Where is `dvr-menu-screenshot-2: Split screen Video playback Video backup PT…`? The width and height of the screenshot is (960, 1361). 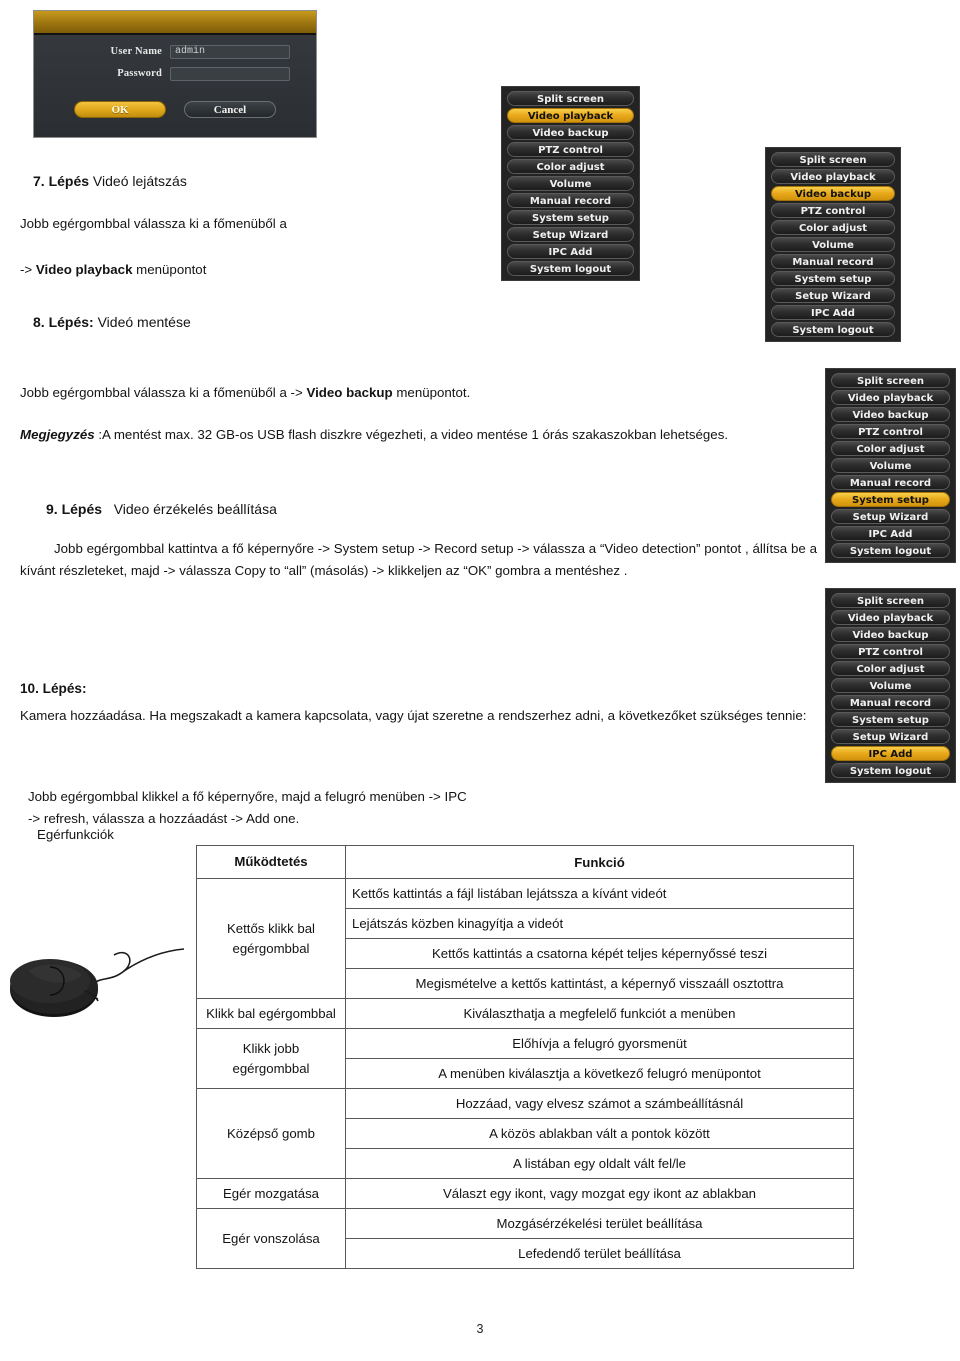
dvr-menu-screenshot-2: Split screen Video playback Video backup PT… is located at coordinates (833, 244).